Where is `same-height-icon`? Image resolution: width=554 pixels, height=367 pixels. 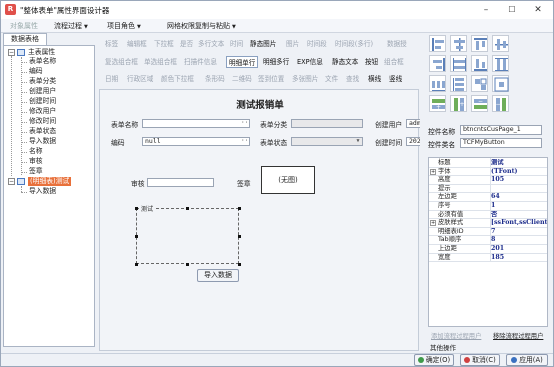 same-height-icon is located at coordinates (500, 63).